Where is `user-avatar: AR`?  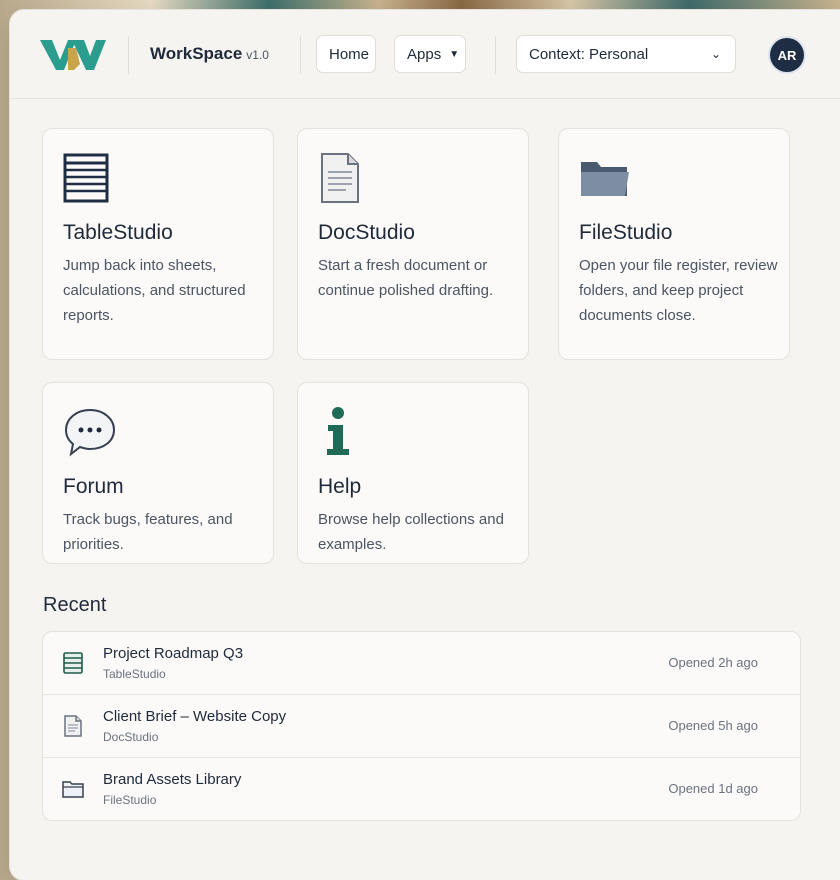 user-avatar: AR is located at coordinates (787, 55).